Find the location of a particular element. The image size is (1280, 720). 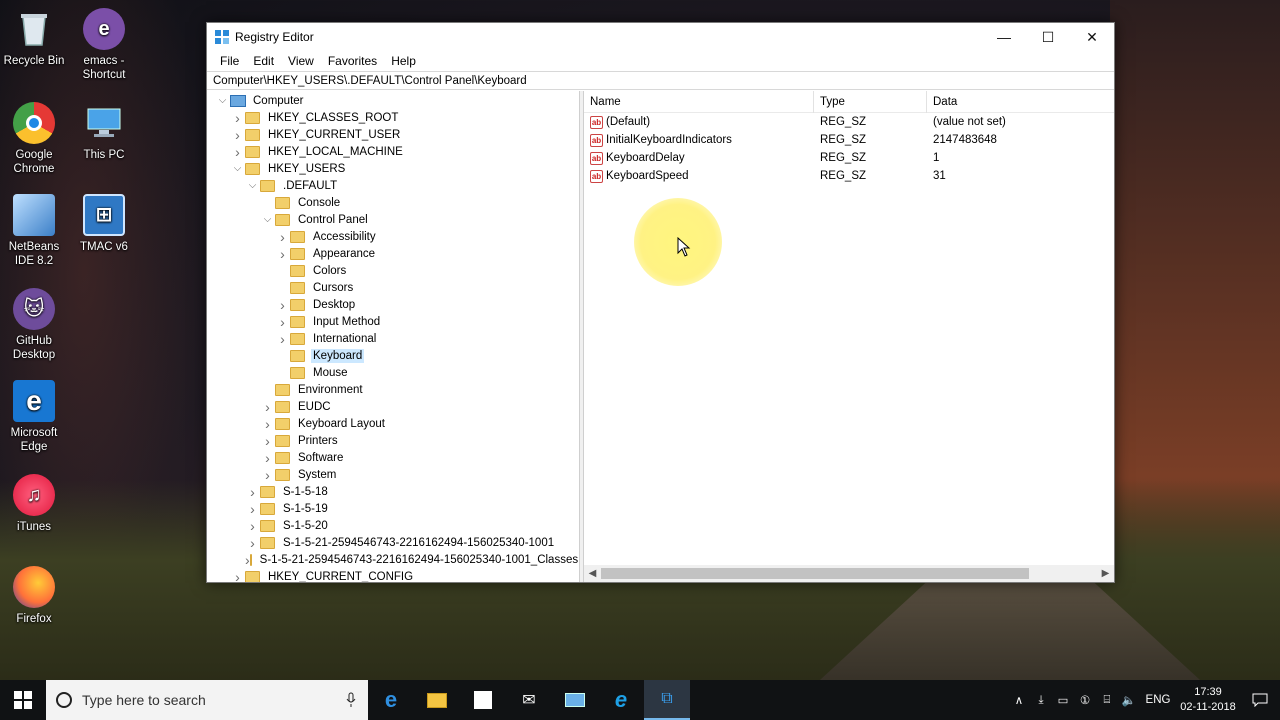

tree-node: › HKEY_CURRENT_CONFIG is located at coordinates (393, 575).